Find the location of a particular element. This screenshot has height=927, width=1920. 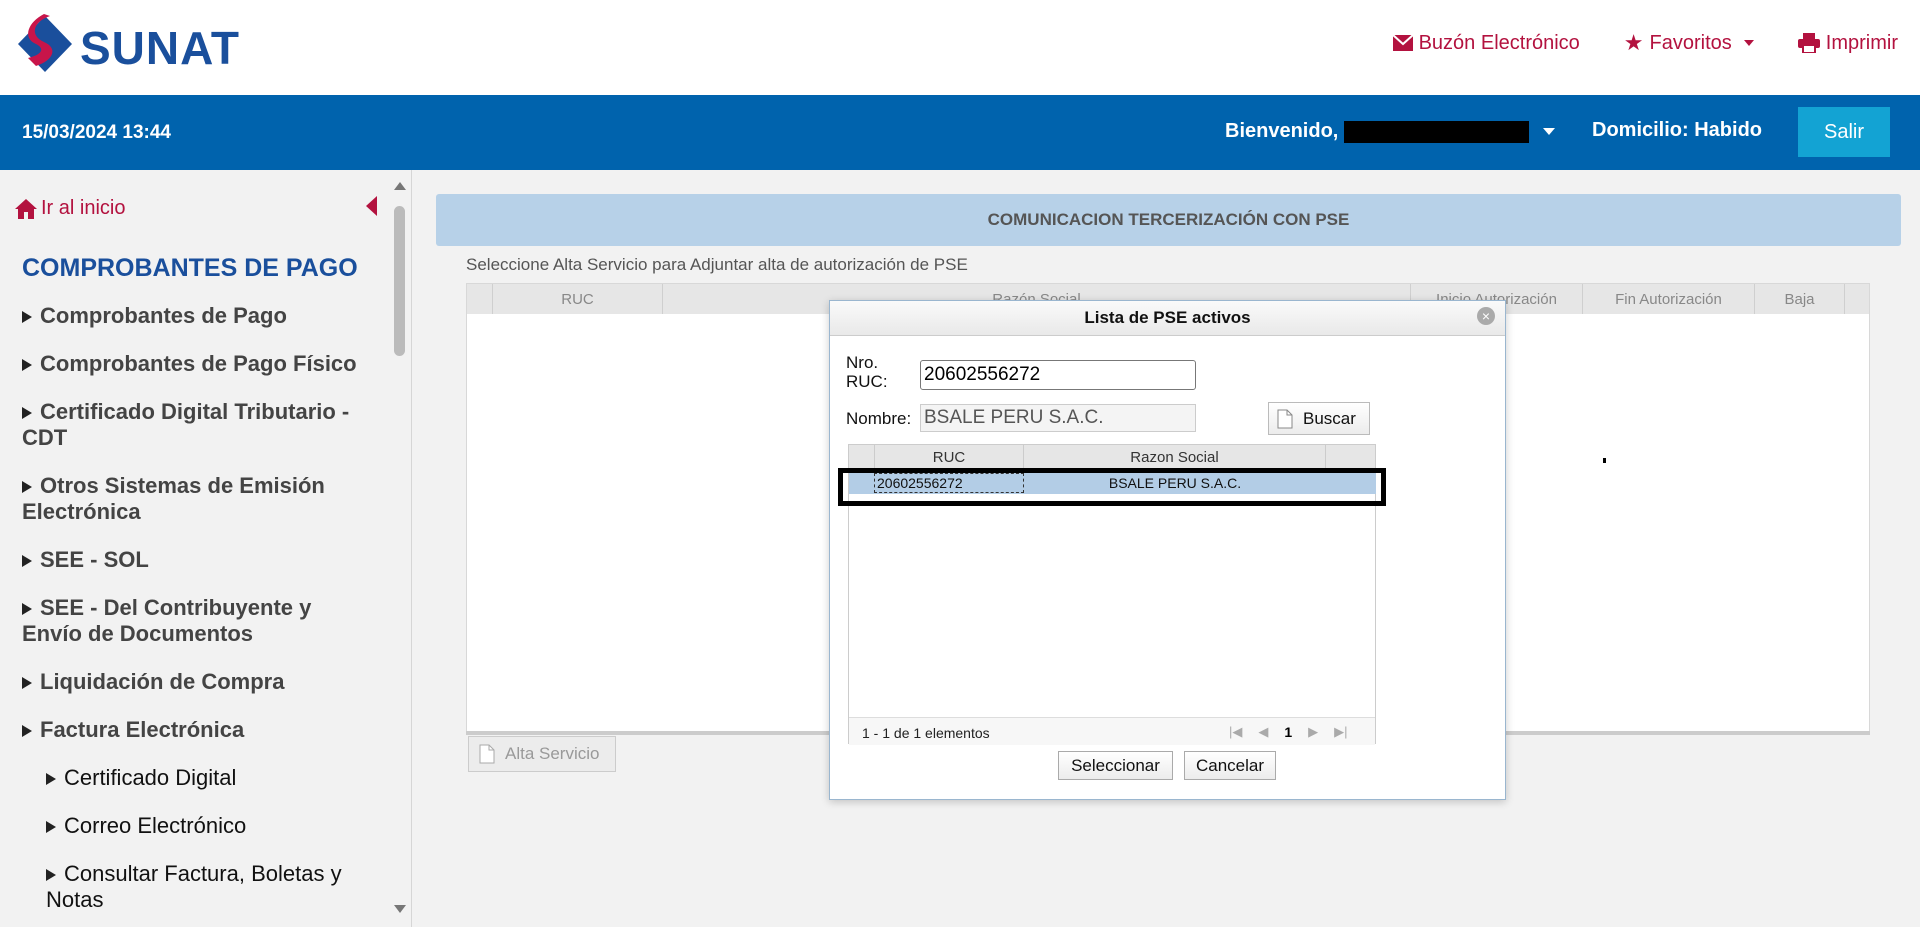

home-link: Ir al inicio is located at coordinates (70, 208).